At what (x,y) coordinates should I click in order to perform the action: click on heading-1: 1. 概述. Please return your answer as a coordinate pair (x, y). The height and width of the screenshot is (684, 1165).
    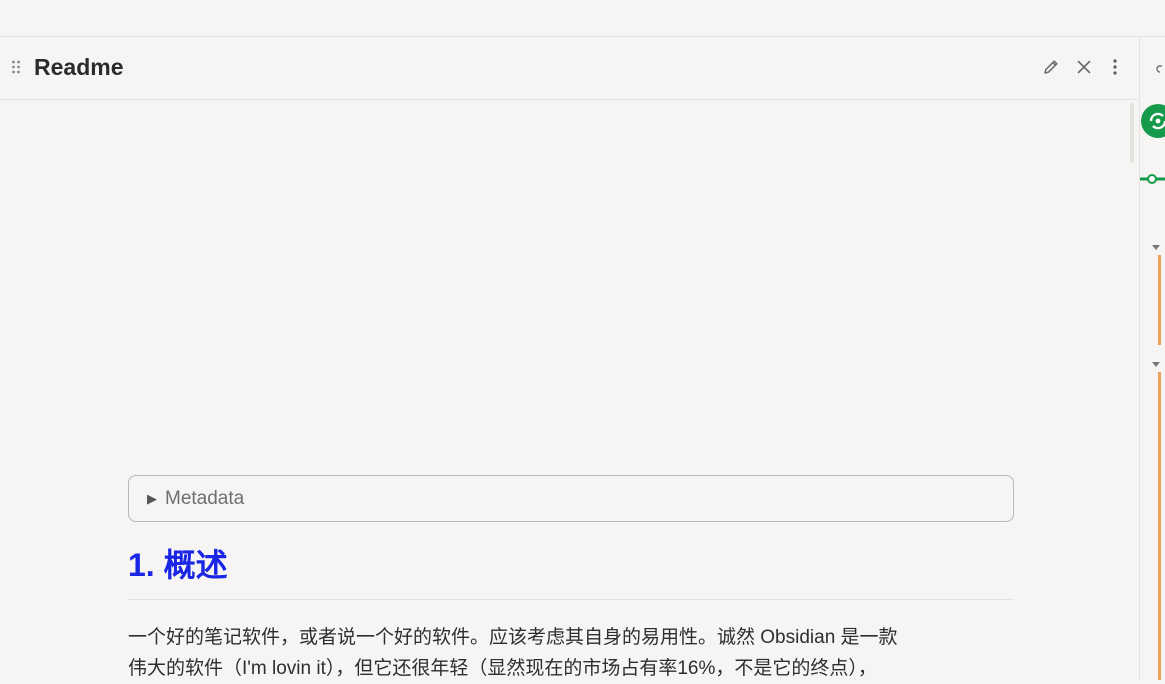
    Looking at the image, I should click on (178, 565).